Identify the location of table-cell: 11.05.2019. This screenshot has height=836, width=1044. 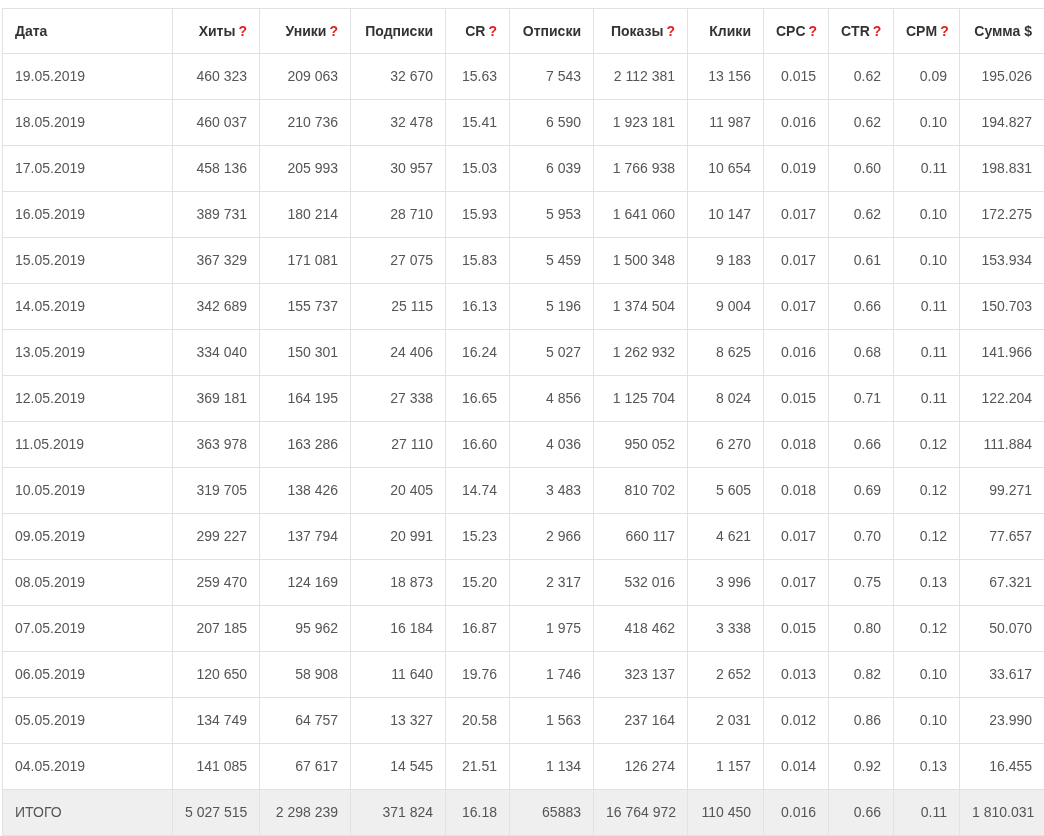
(87, 444).